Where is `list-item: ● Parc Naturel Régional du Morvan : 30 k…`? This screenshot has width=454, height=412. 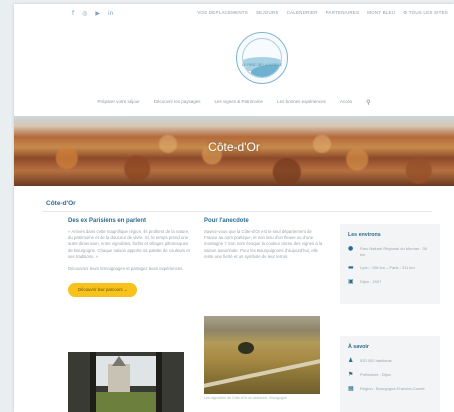
list-item: ● Parc Naturel Régional du Morvan : 30 k… is located at coordinates (390, 251).